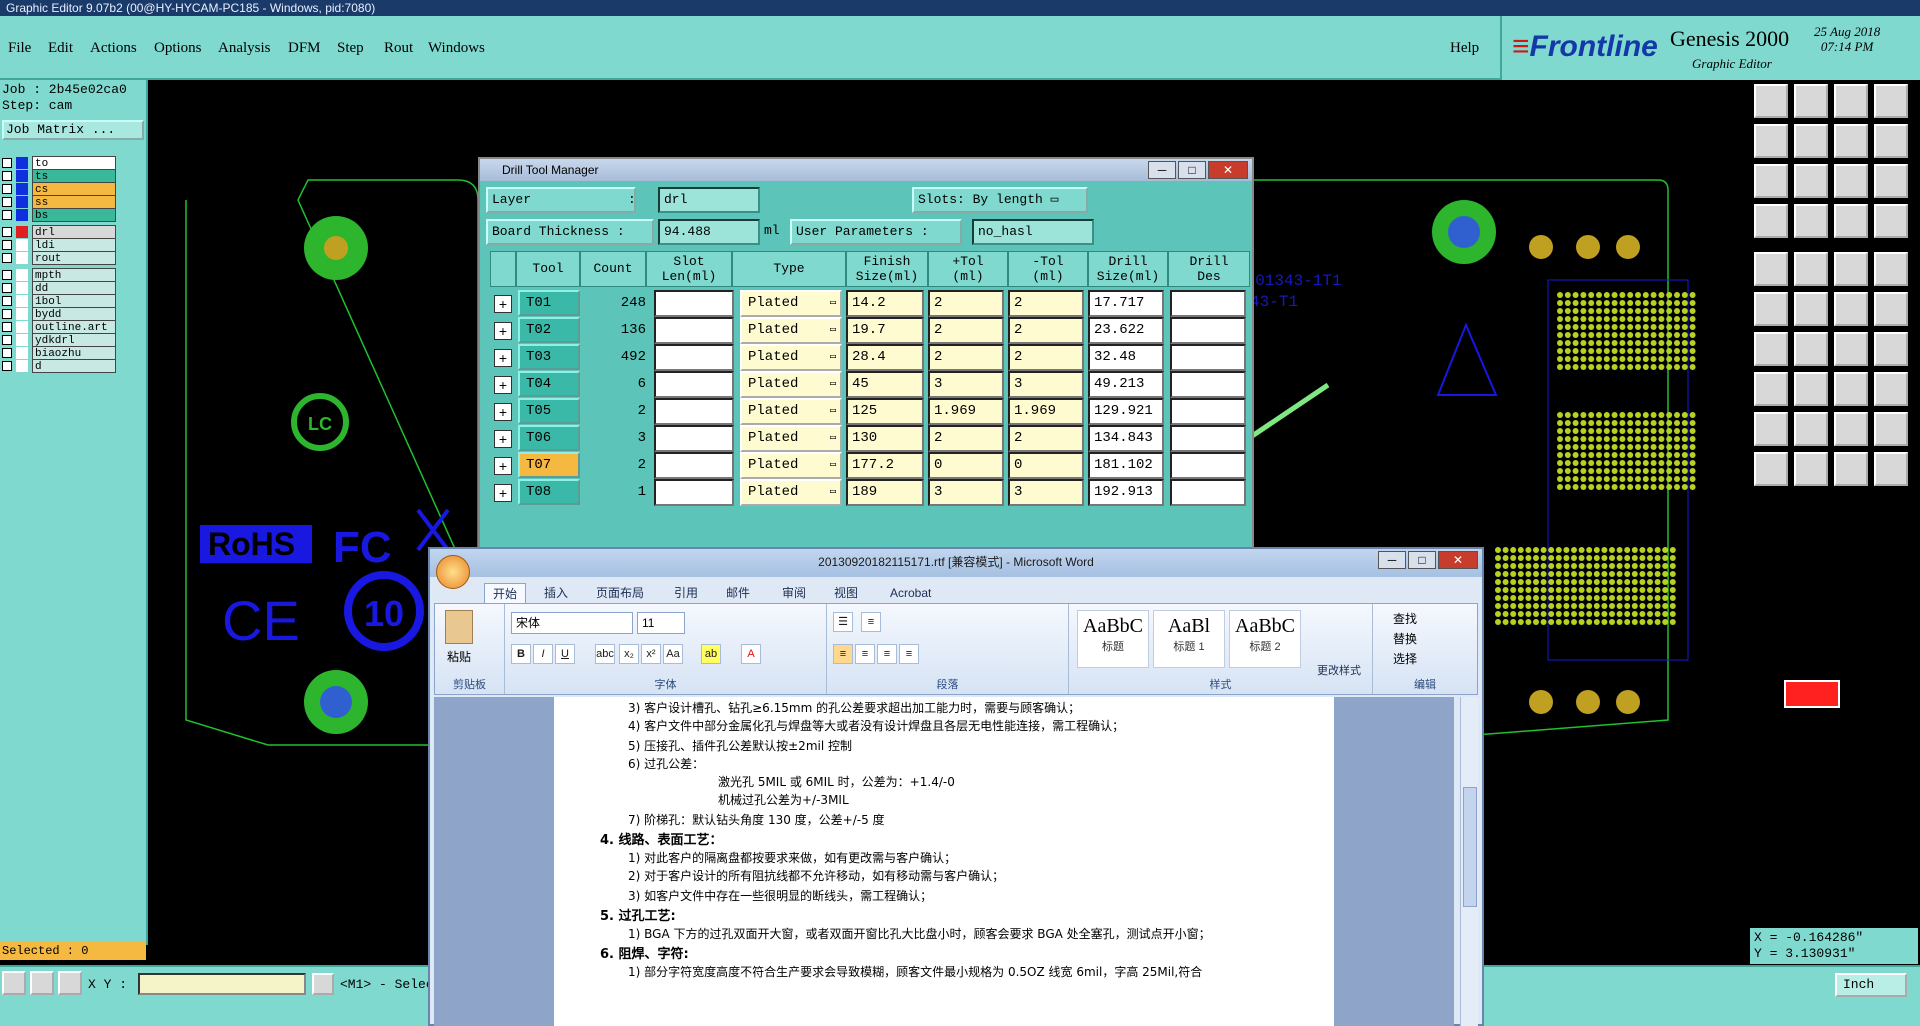  I want to click on triangle-alt-icon, so click(1811, 429).